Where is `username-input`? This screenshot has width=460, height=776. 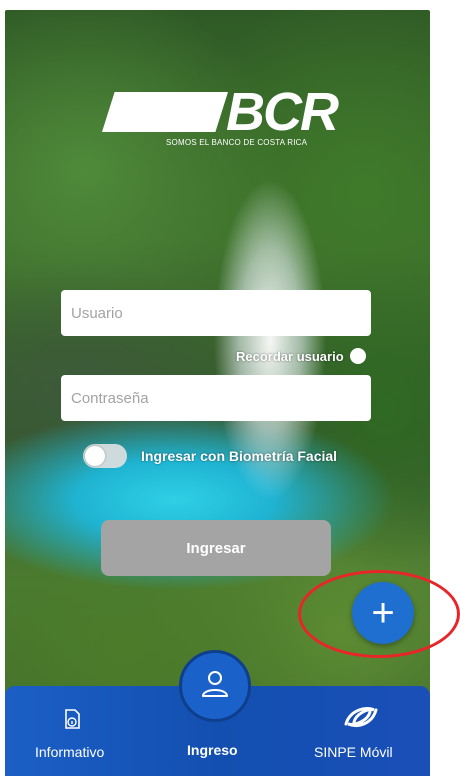 username-input is located at coordinates (216, 313).